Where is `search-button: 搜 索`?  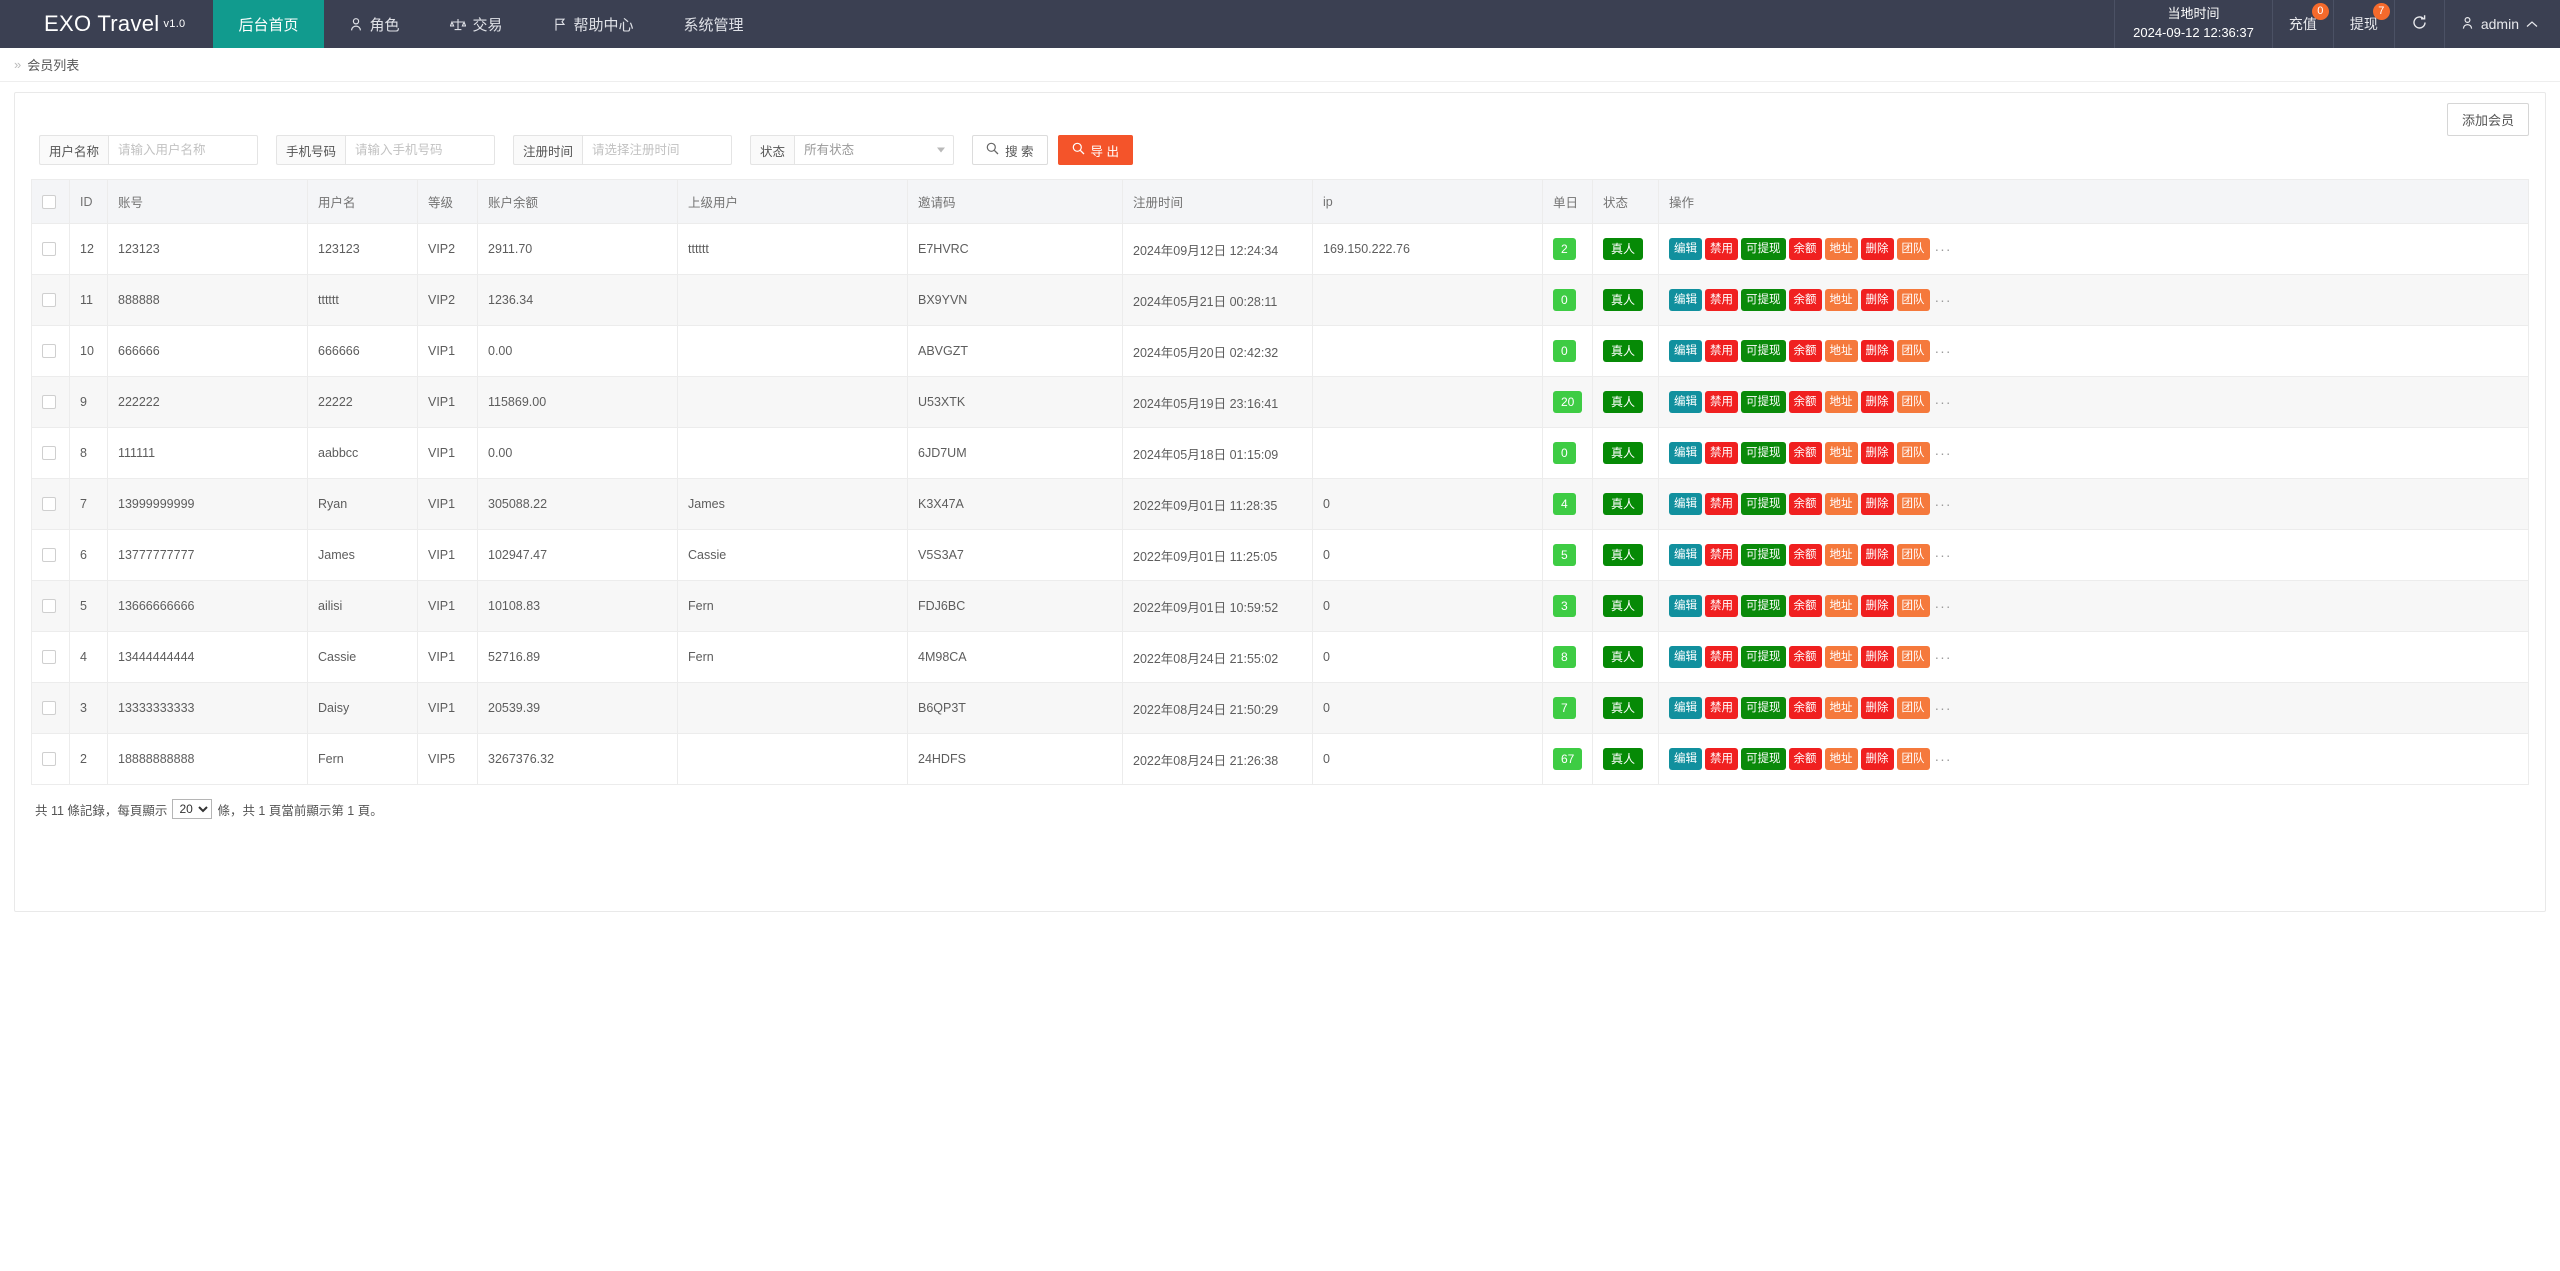
search-button: 搜 索 is located at coordinates (1010, 150).